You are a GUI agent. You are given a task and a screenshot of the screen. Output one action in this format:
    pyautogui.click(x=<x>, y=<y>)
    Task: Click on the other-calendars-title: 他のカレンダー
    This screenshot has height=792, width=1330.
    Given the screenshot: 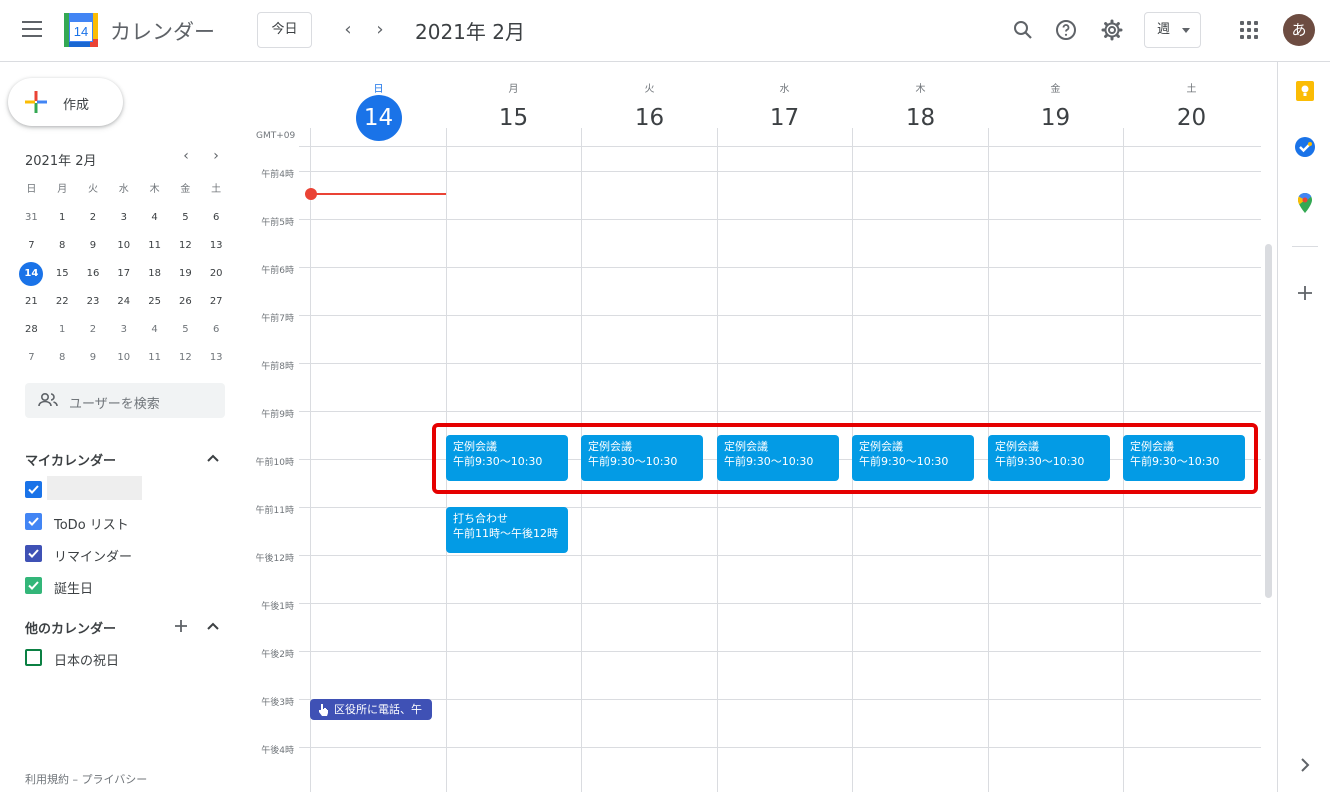 What is the action you would take?
    pyautogui.click(x=70, y=627)
    